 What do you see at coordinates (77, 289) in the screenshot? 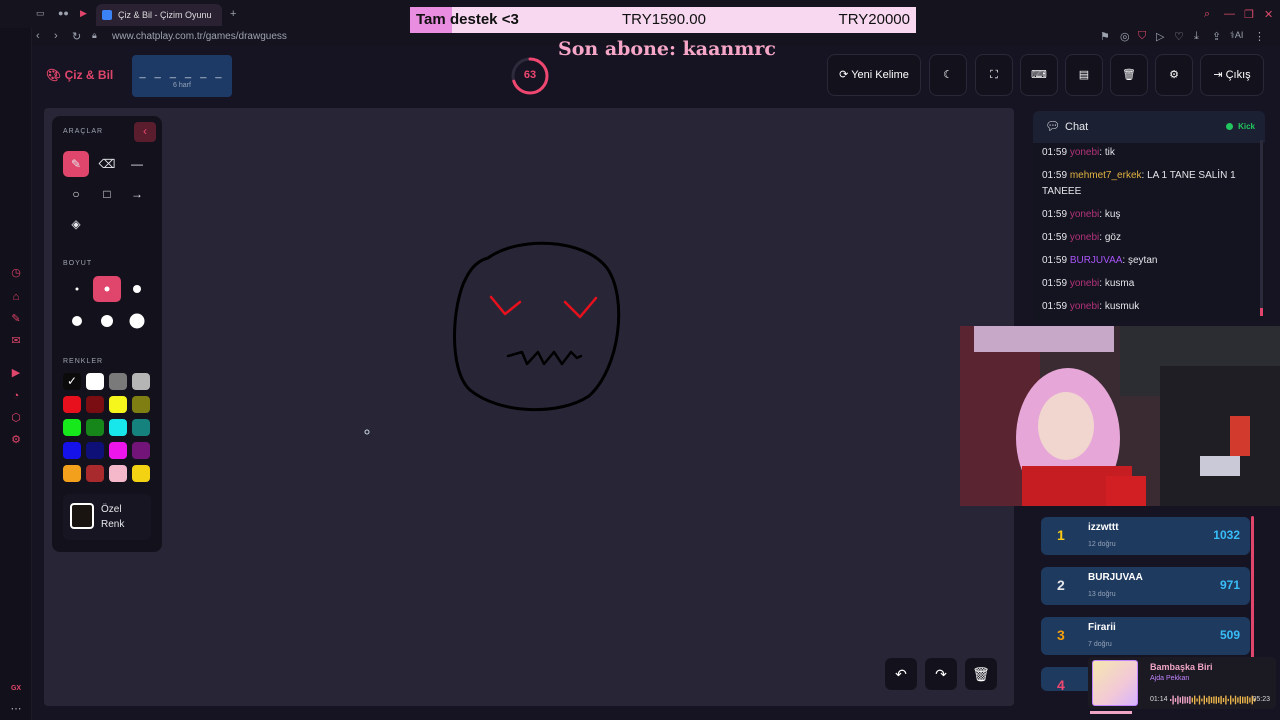
I see `size-xs` at bounding box center [77, 289].